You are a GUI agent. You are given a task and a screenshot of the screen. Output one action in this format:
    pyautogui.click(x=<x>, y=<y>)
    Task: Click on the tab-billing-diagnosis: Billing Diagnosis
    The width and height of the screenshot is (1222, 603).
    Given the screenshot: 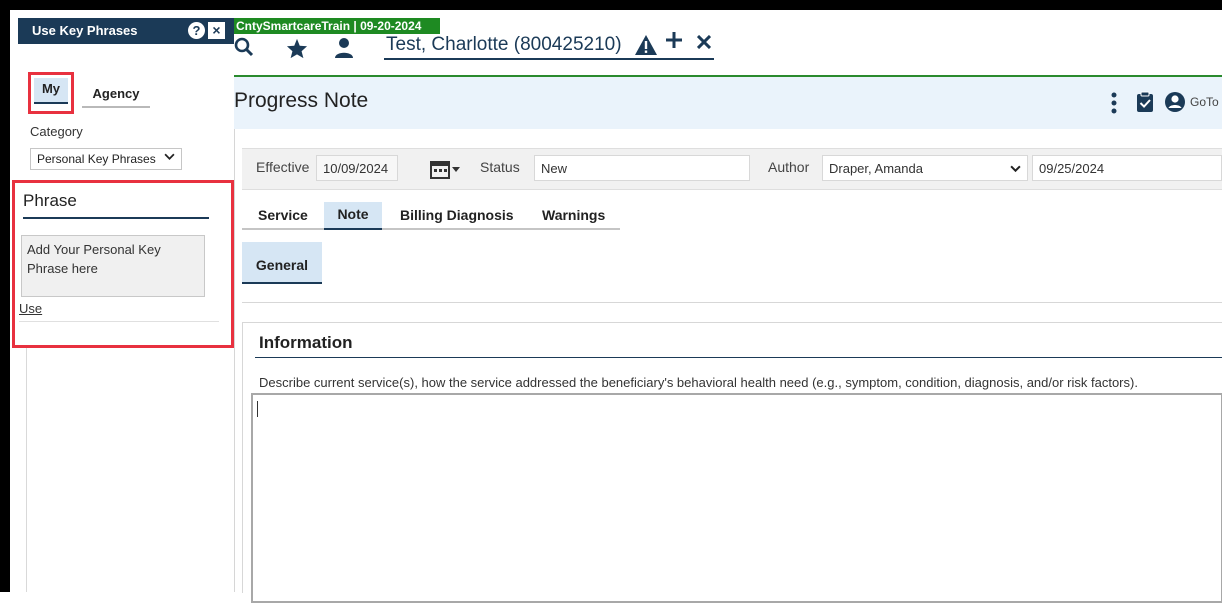 What is the action you would take?
    pyautogui.click(x=457, y=215)
    